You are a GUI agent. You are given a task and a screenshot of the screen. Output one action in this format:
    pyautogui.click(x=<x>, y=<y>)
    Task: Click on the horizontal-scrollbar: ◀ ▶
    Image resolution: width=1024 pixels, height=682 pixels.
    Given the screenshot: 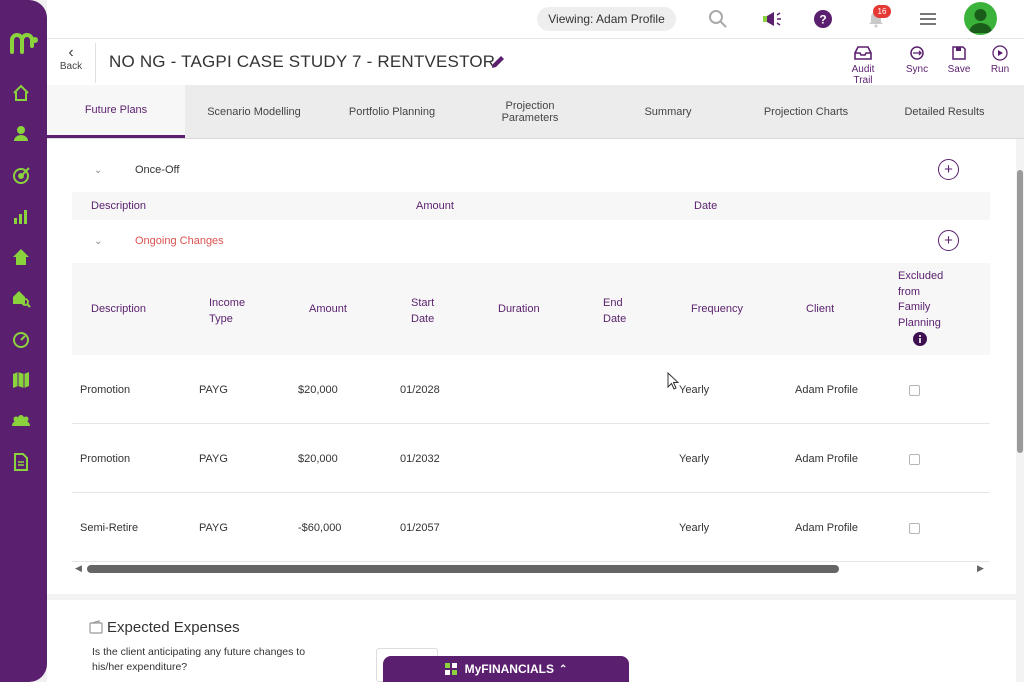 What is the action you would take?
    pyautogui.click(x=531, y=570)
    